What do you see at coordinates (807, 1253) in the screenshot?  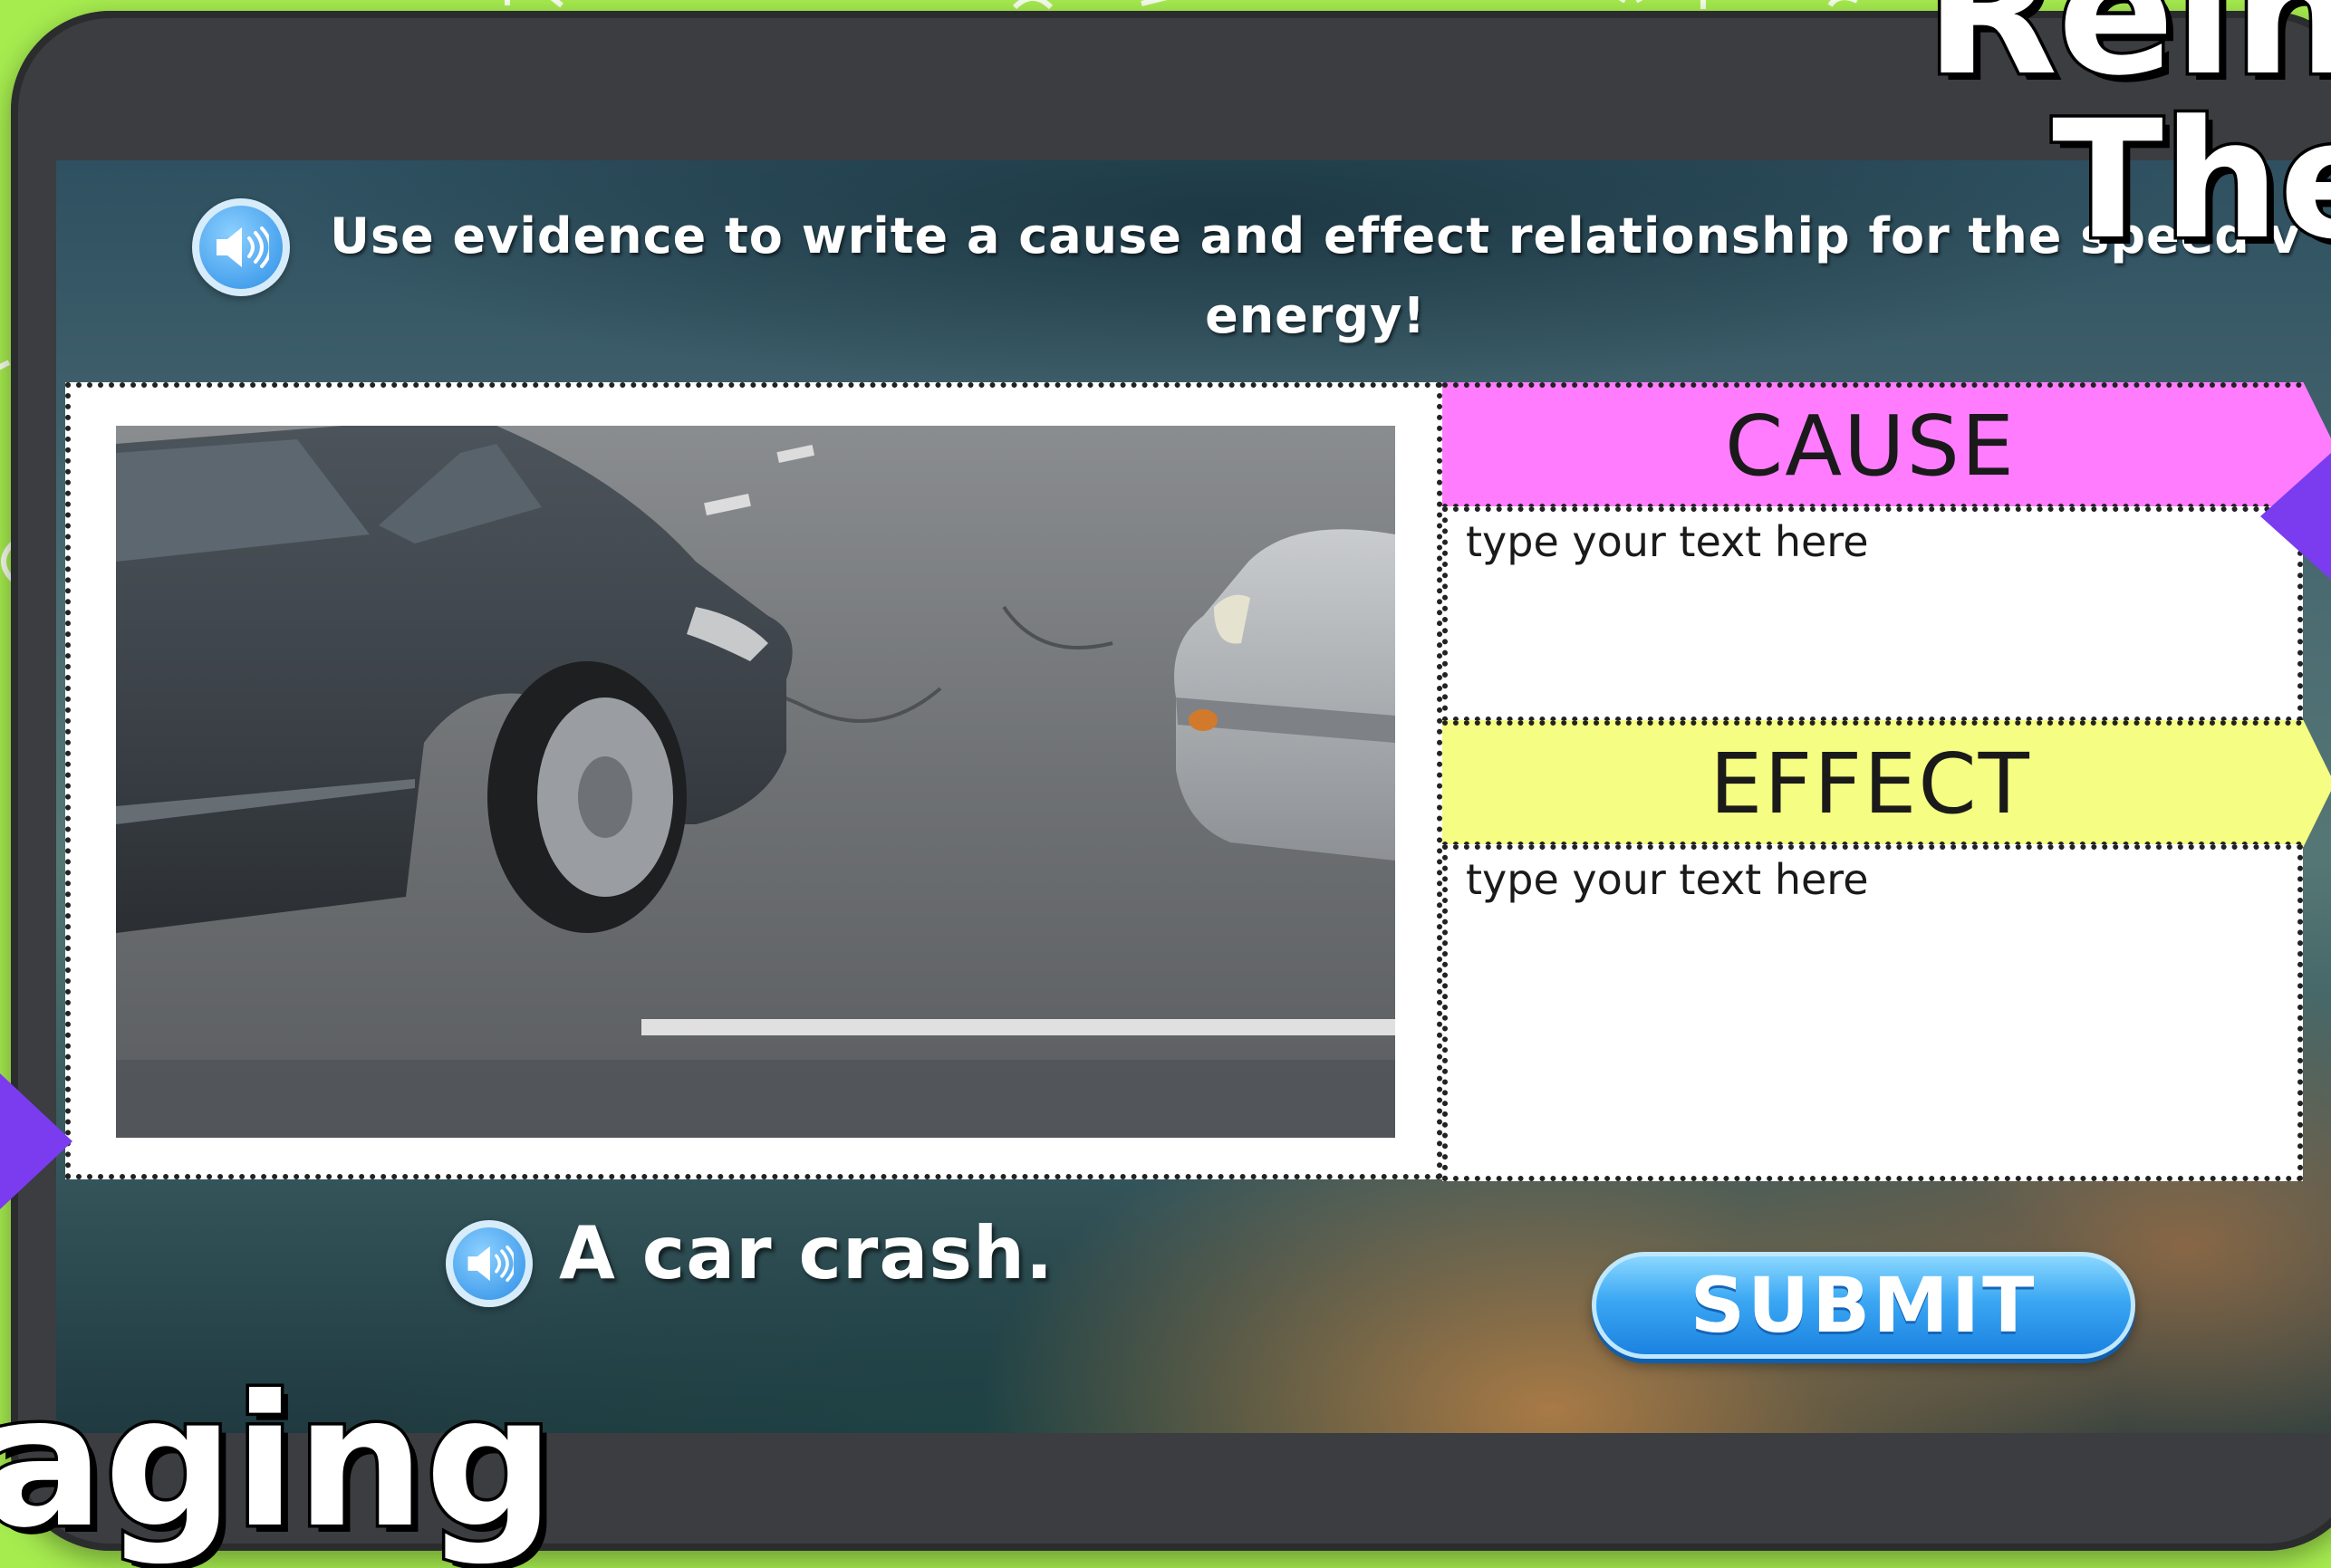 I see `photo-caption: A car crash.` at bounding box center [807, 1253].